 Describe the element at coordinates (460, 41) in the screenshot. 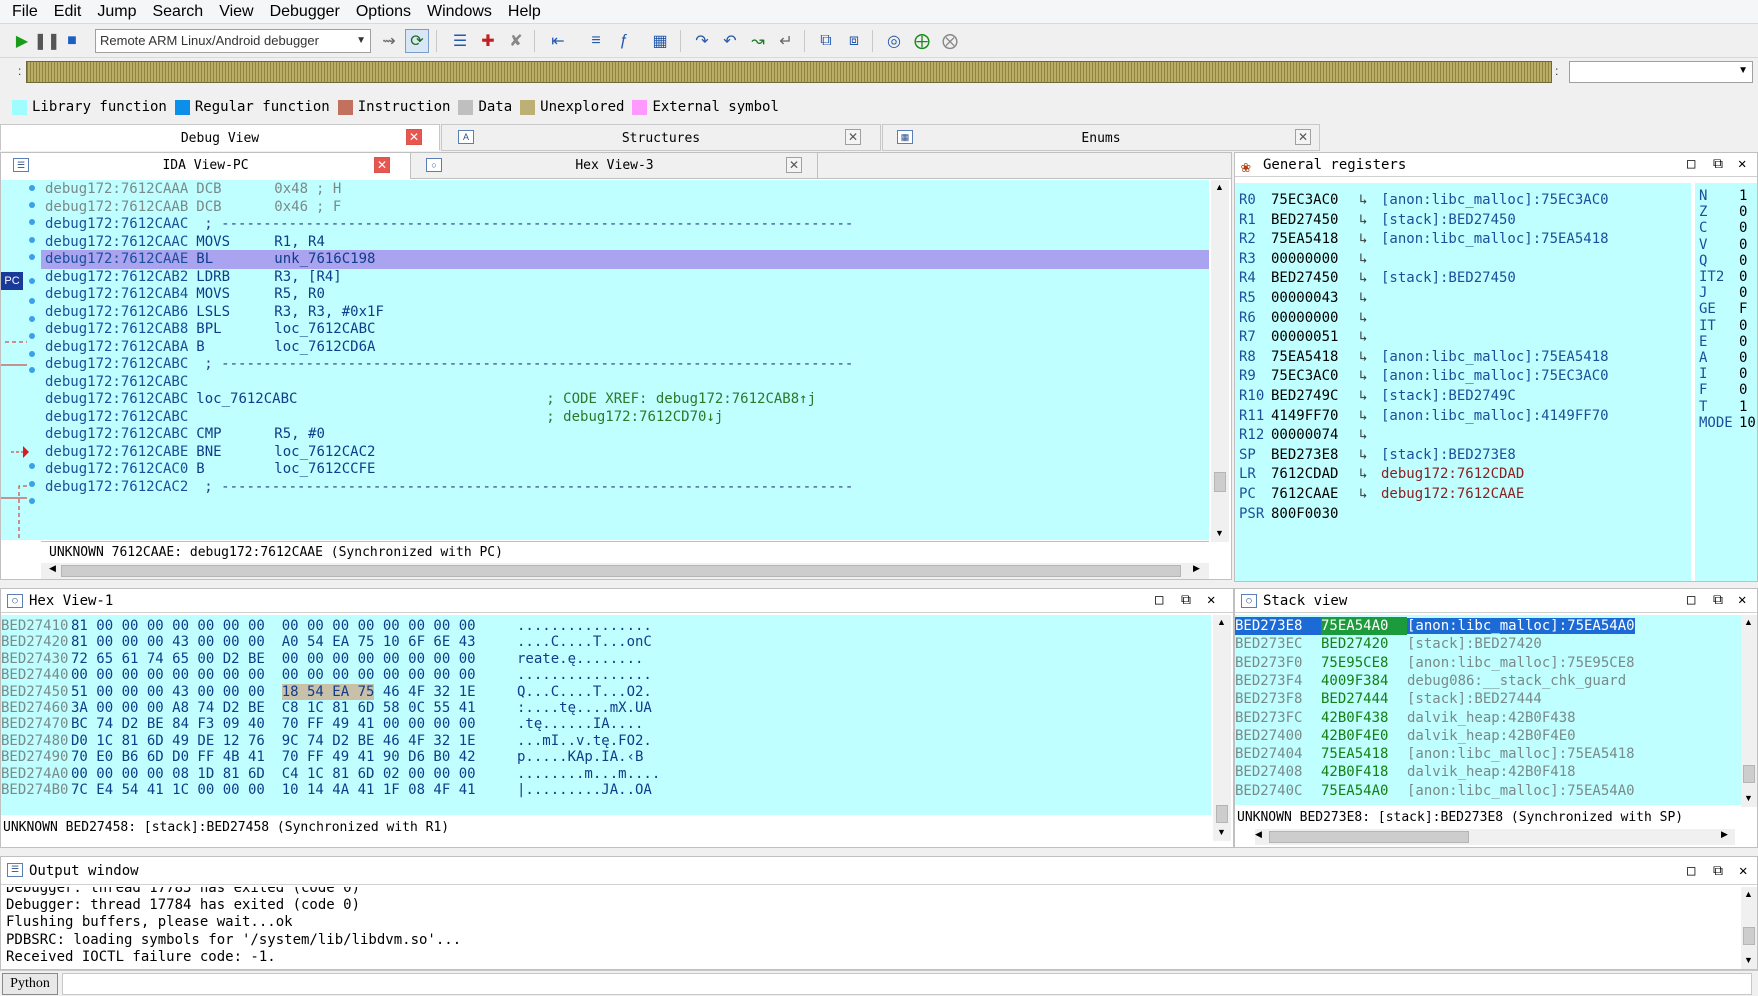

I see `step-list-icon: ☰` at that location.